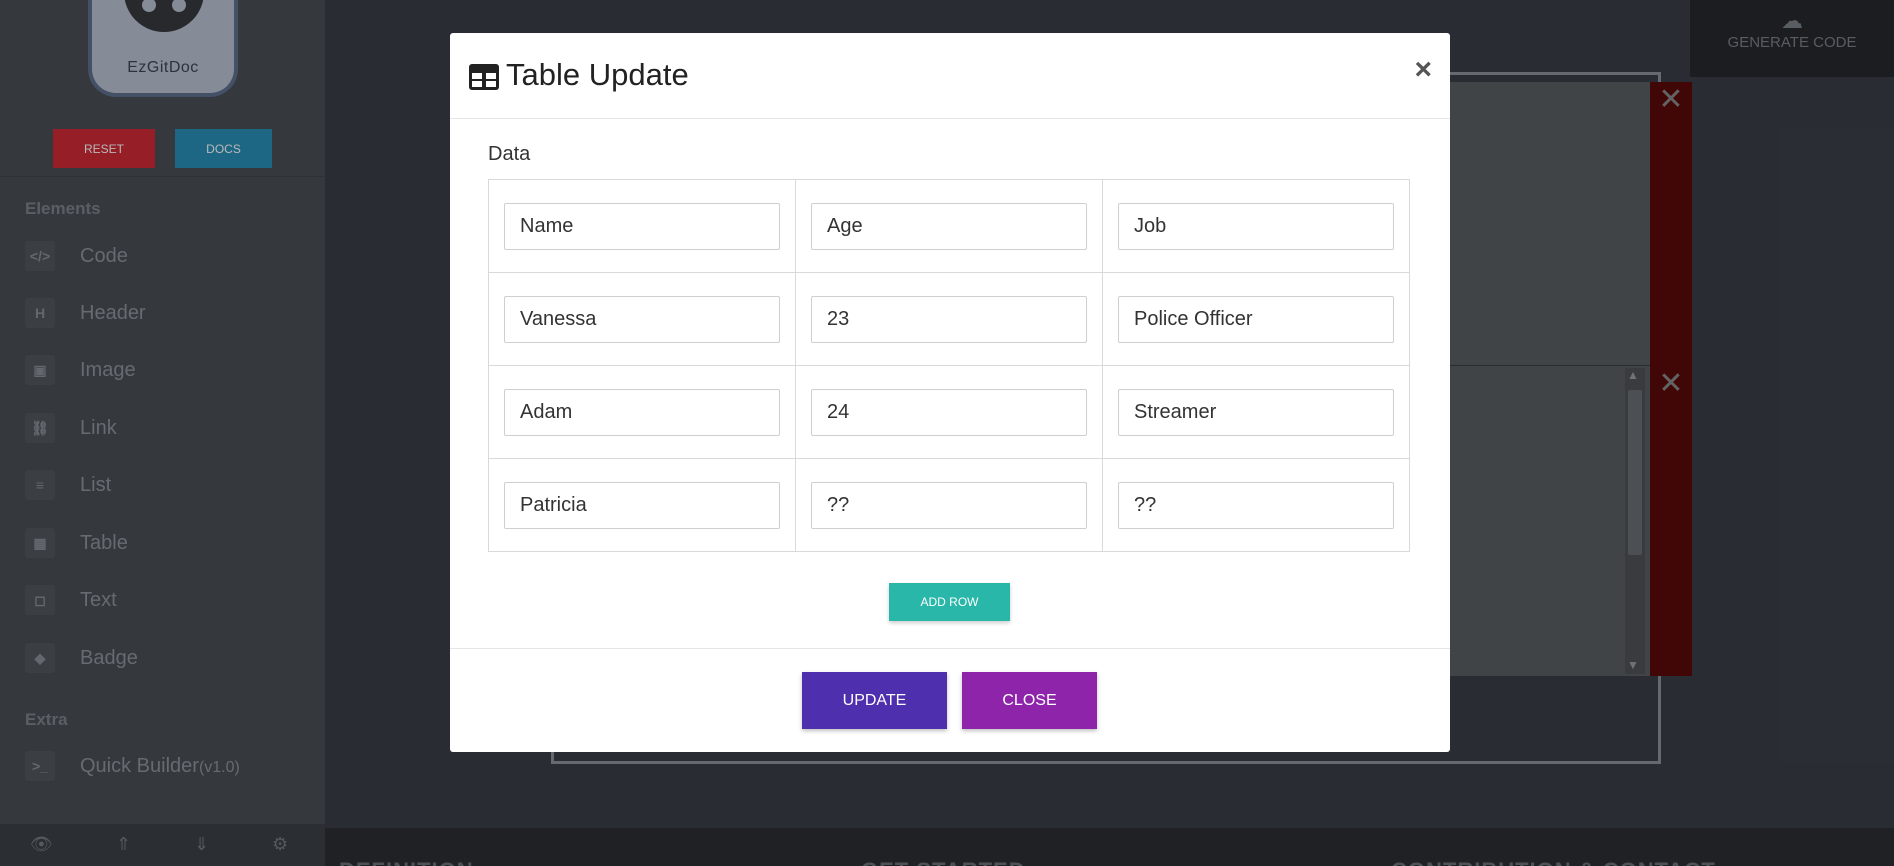 The width and height of the screenshot is (1894, 866). What do you see at coordinates (949, 602) in the screenshot?
I see `add-row-button: ADD ROW` at bounding box center [949, 602].